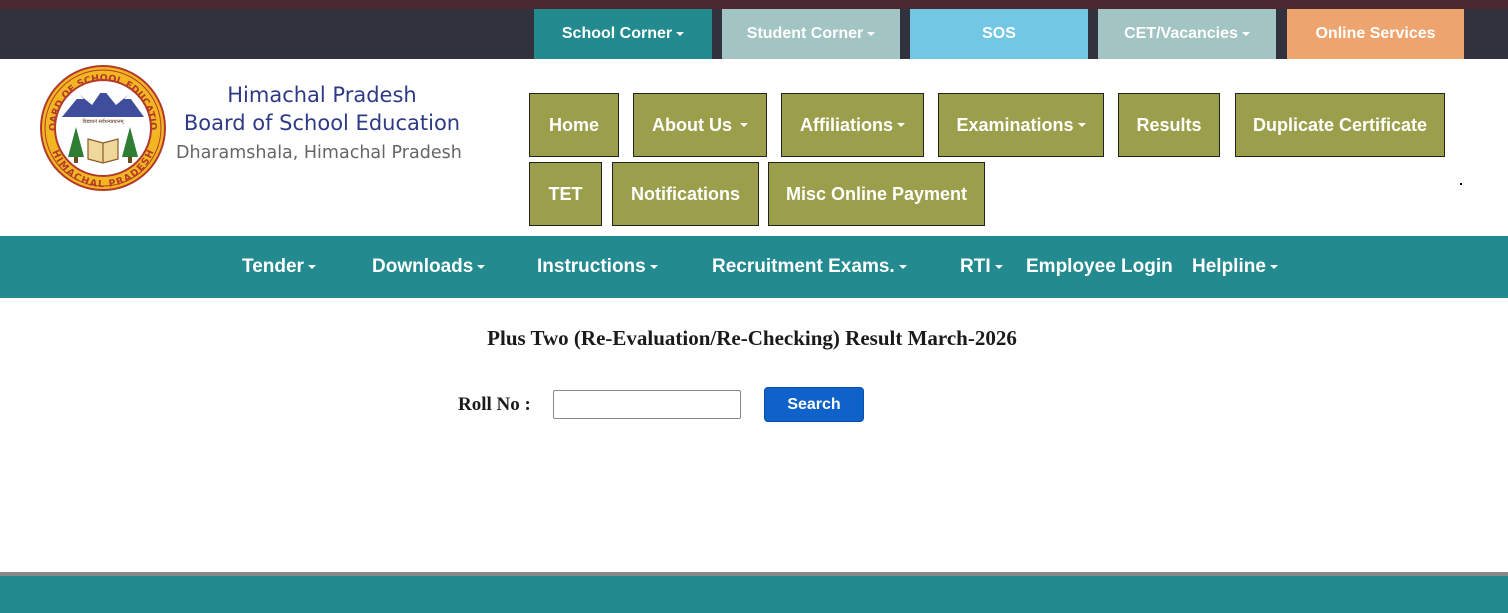  I want to click on subnav-instructions: Instructions, so click(597, 267).